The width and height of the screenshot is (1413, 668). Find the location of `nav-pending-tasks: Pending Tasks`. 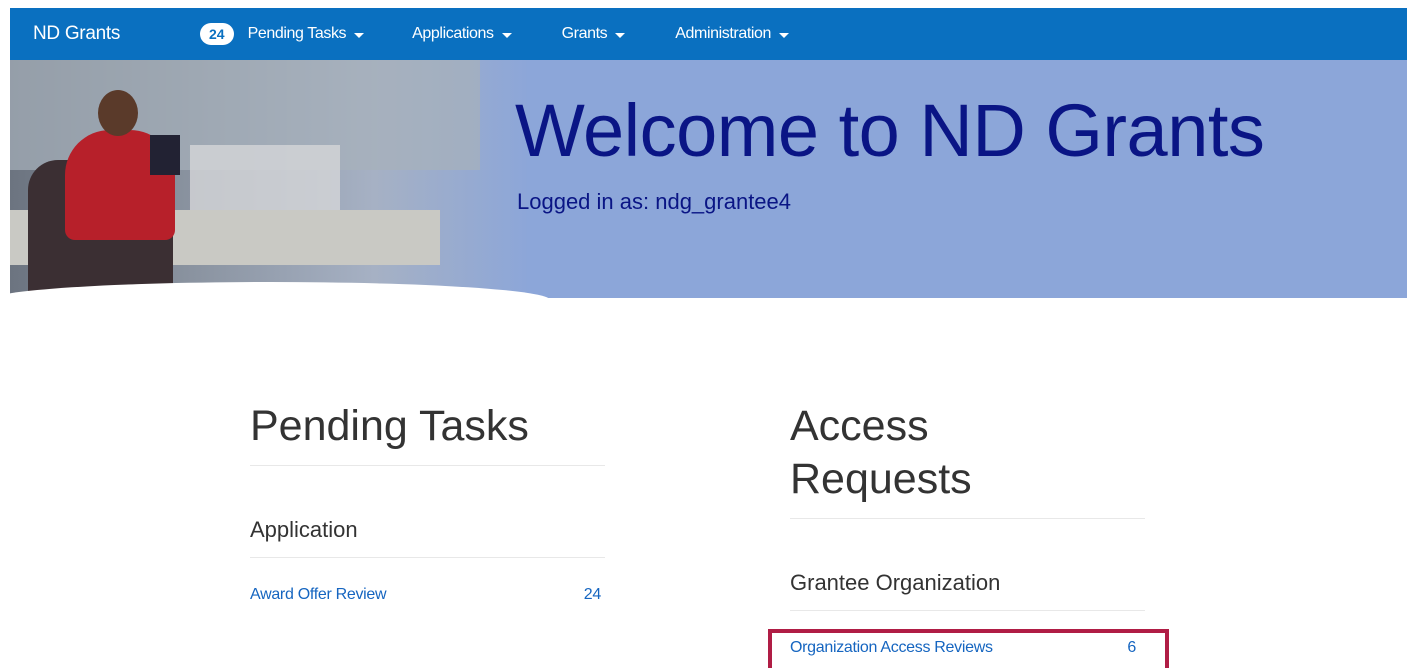

nav-pending-tasks: Pending Tasks is located at coordinates (306, 34).